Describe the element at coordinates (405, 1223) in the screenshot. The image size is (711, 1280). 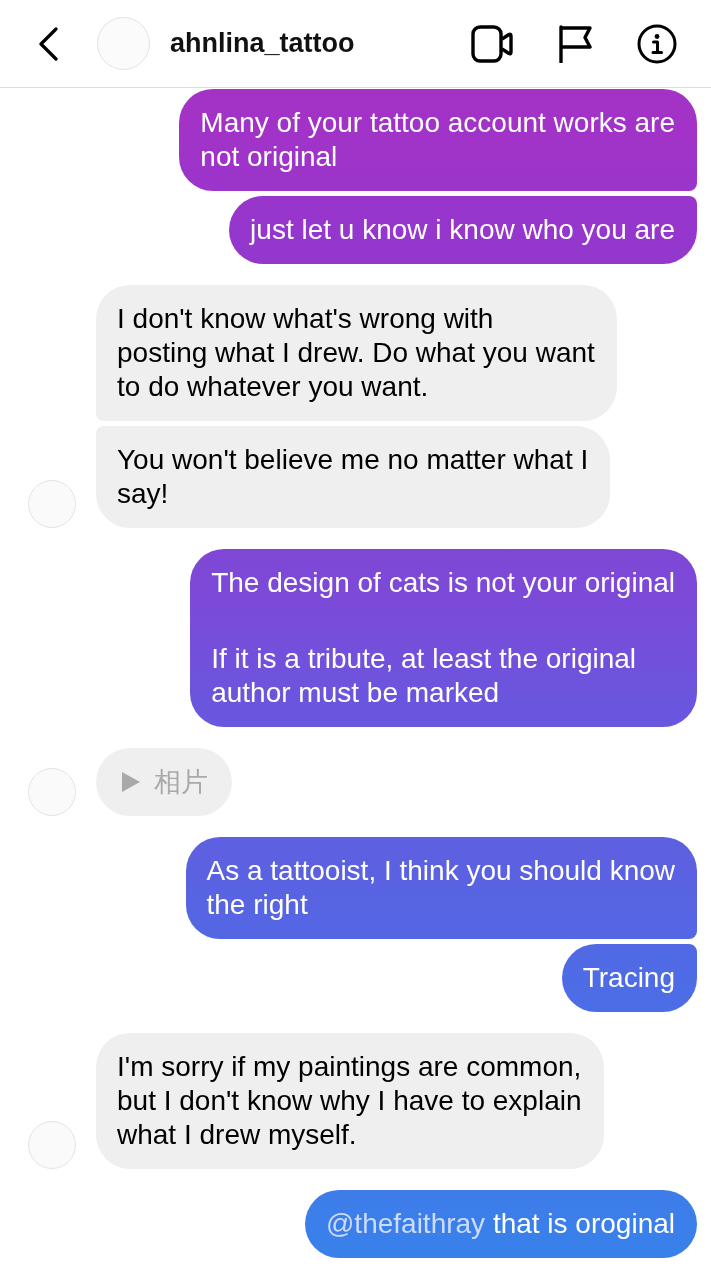
I see `mention-link: @thefaithray` at that location.